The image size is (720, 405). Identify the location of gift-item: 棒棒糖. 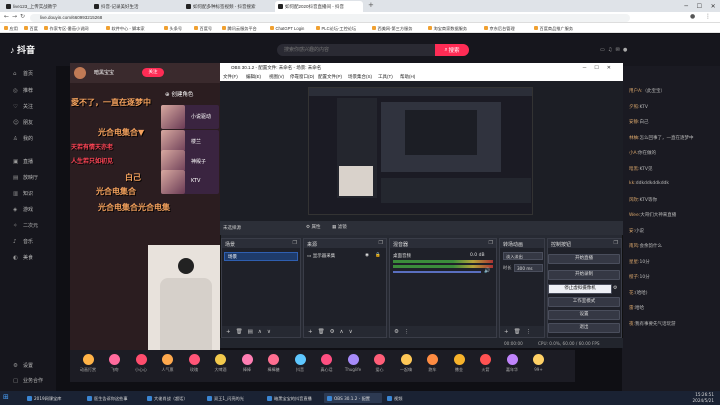
(274, 363).